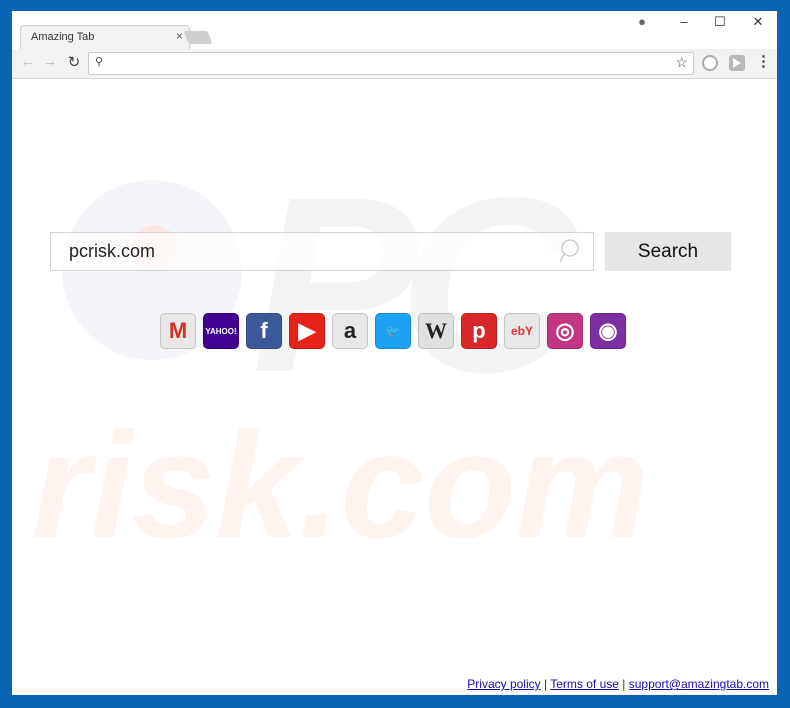 This screenshot has height=708, width=790. What do you see at coordinates (198, 37) in the screenshot?
I see `new-tab-button` at bounding box center [198, 37].